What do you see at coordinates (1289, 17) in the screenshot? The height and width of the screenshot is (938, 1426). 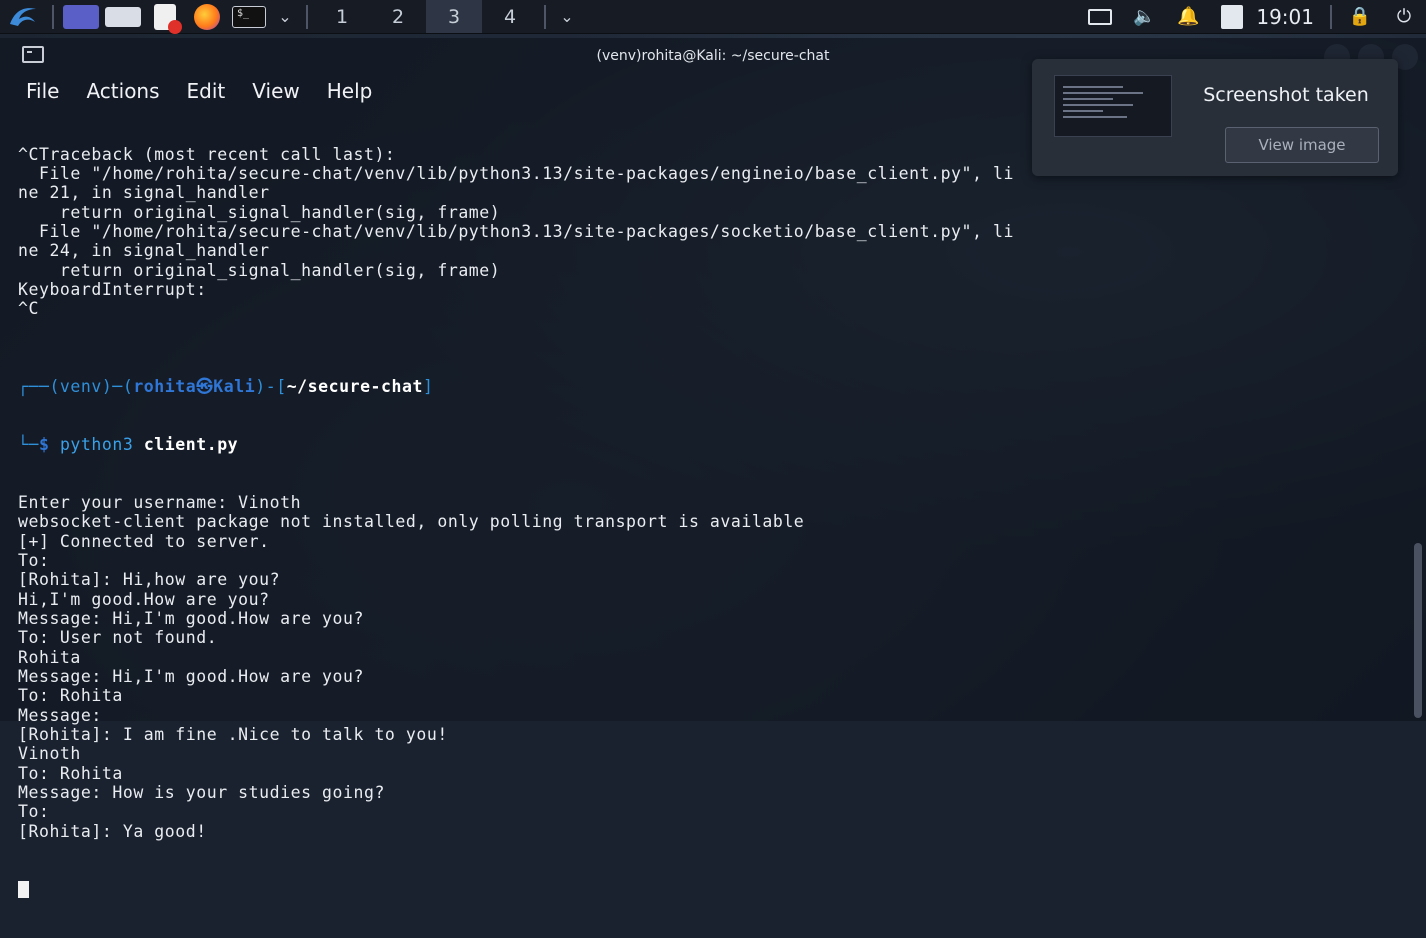 I see `clock: 19:01` at bounding box center [1289, 17].